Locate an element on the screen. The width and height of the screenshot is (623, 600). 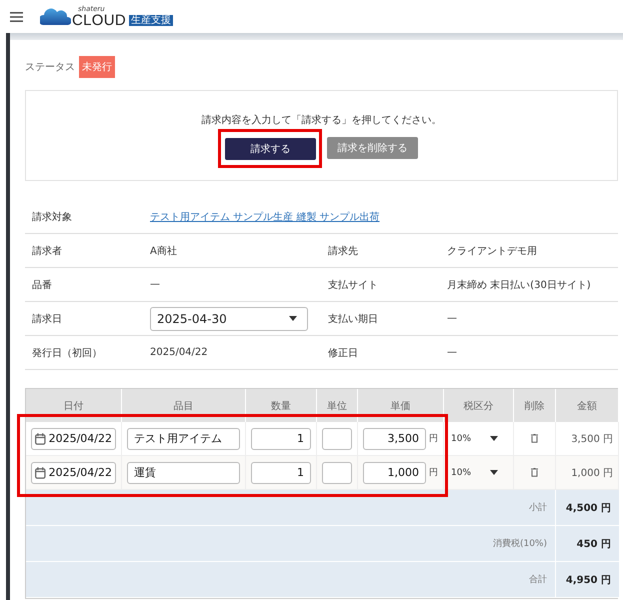
summary-label: 合計 is located at coordinates (538, 580).